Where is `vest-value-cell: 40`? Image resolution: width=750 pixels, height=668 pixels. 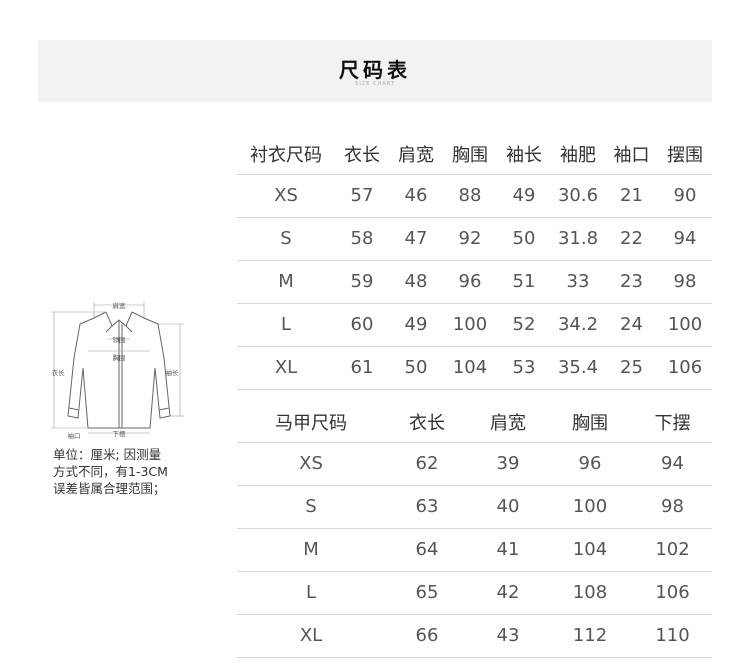
vest-value-cell: 40 is located at coordinates (508, 507).